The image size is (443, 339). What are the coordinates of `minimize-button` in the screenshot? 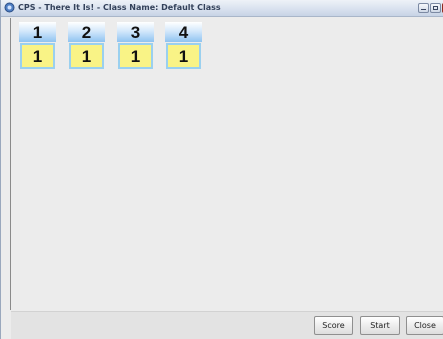 It's located at (423, 8).